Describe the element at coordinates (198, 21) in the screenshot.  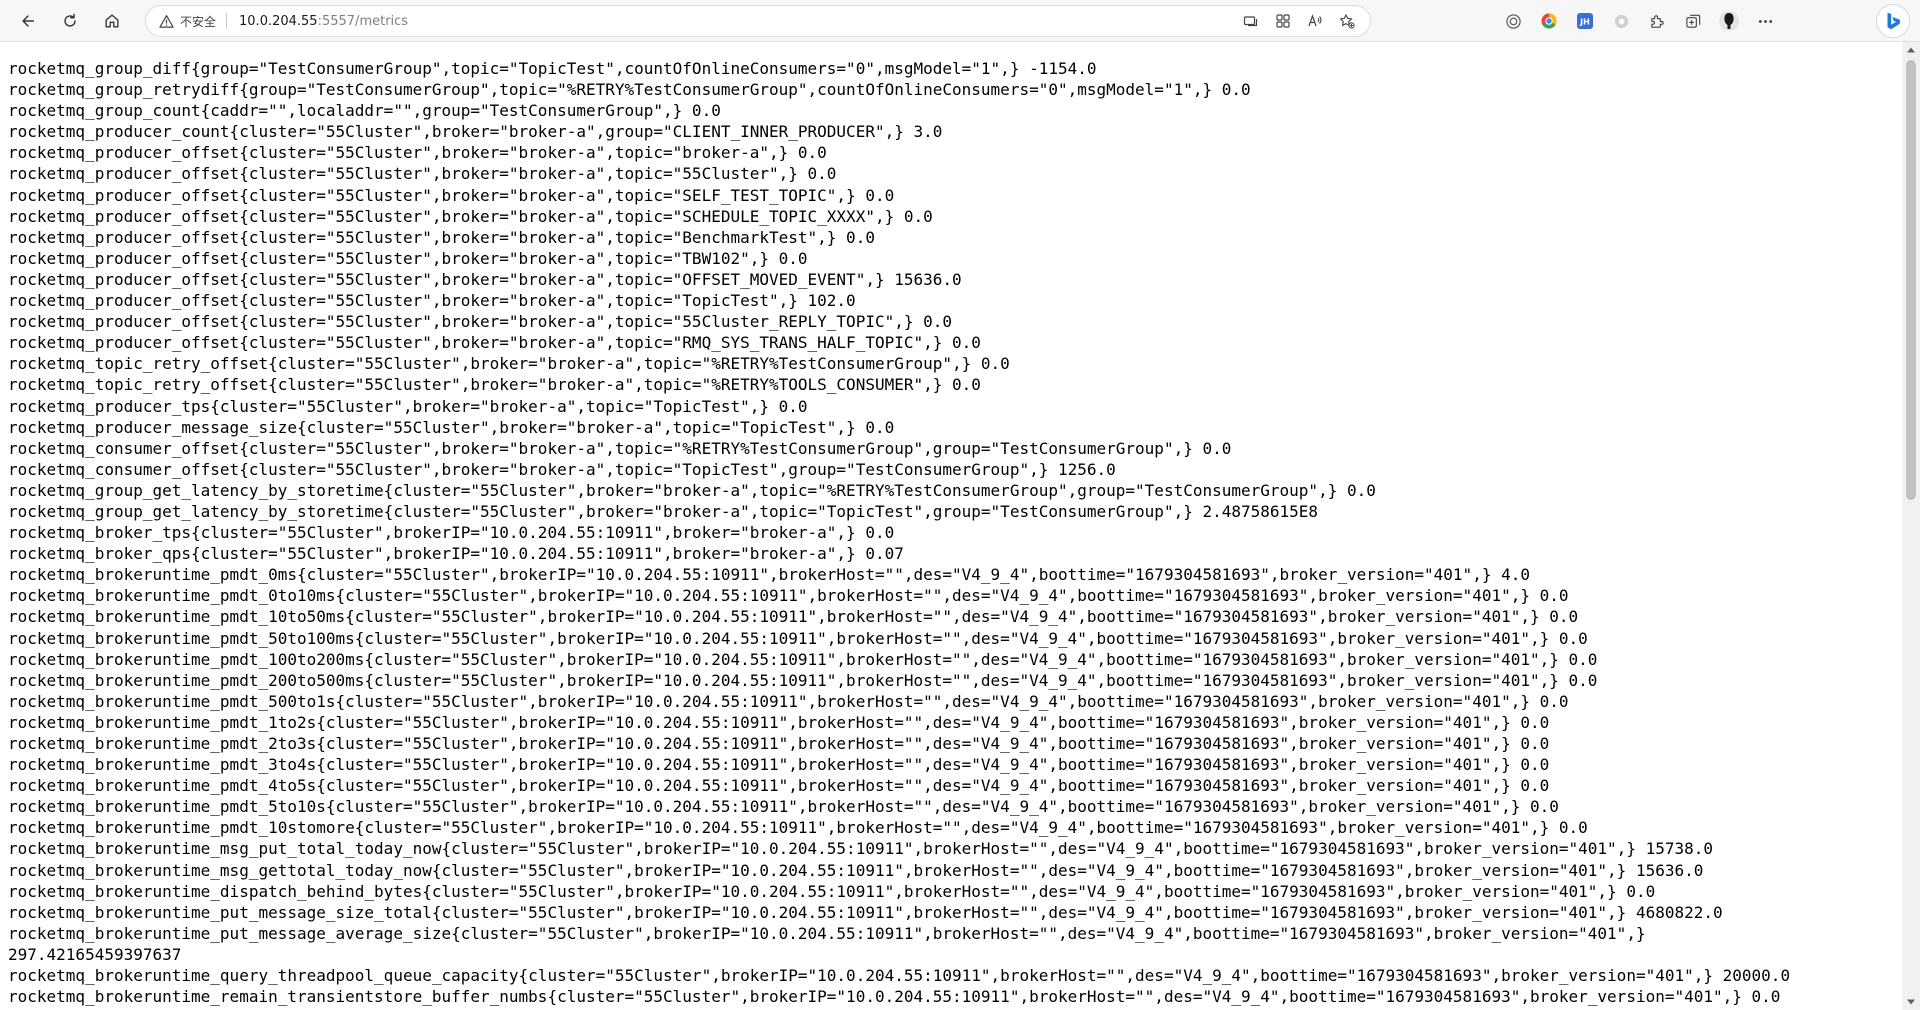
I see `security-status-label: 不安全` at that location.